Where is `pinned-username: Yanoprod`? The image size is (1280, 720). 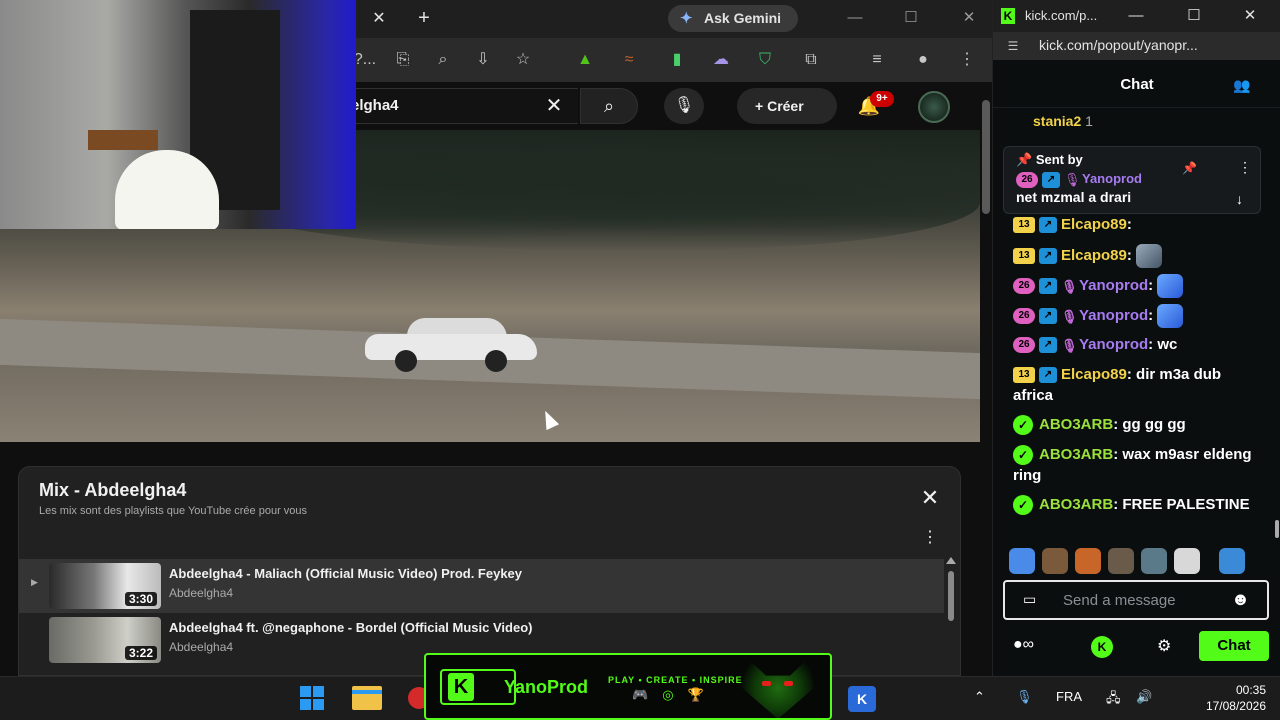
pinned-username: Yanoprod is located at coordinates (1112, 178).